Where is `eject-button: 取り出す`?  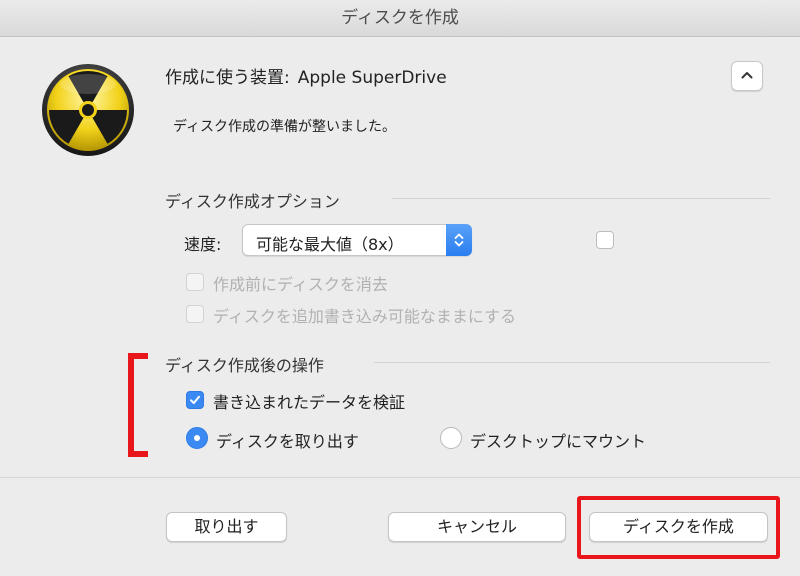
eject-button: 取り出す is located at coordinates (226, 527).